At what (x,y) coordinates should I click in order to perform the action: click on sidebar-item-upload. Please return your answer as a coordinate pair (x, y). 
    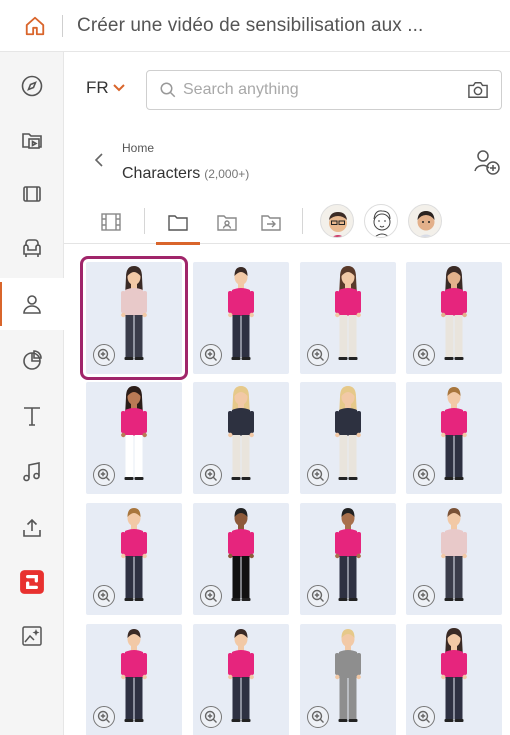
    Looking at the image, I should click on (32, 528).